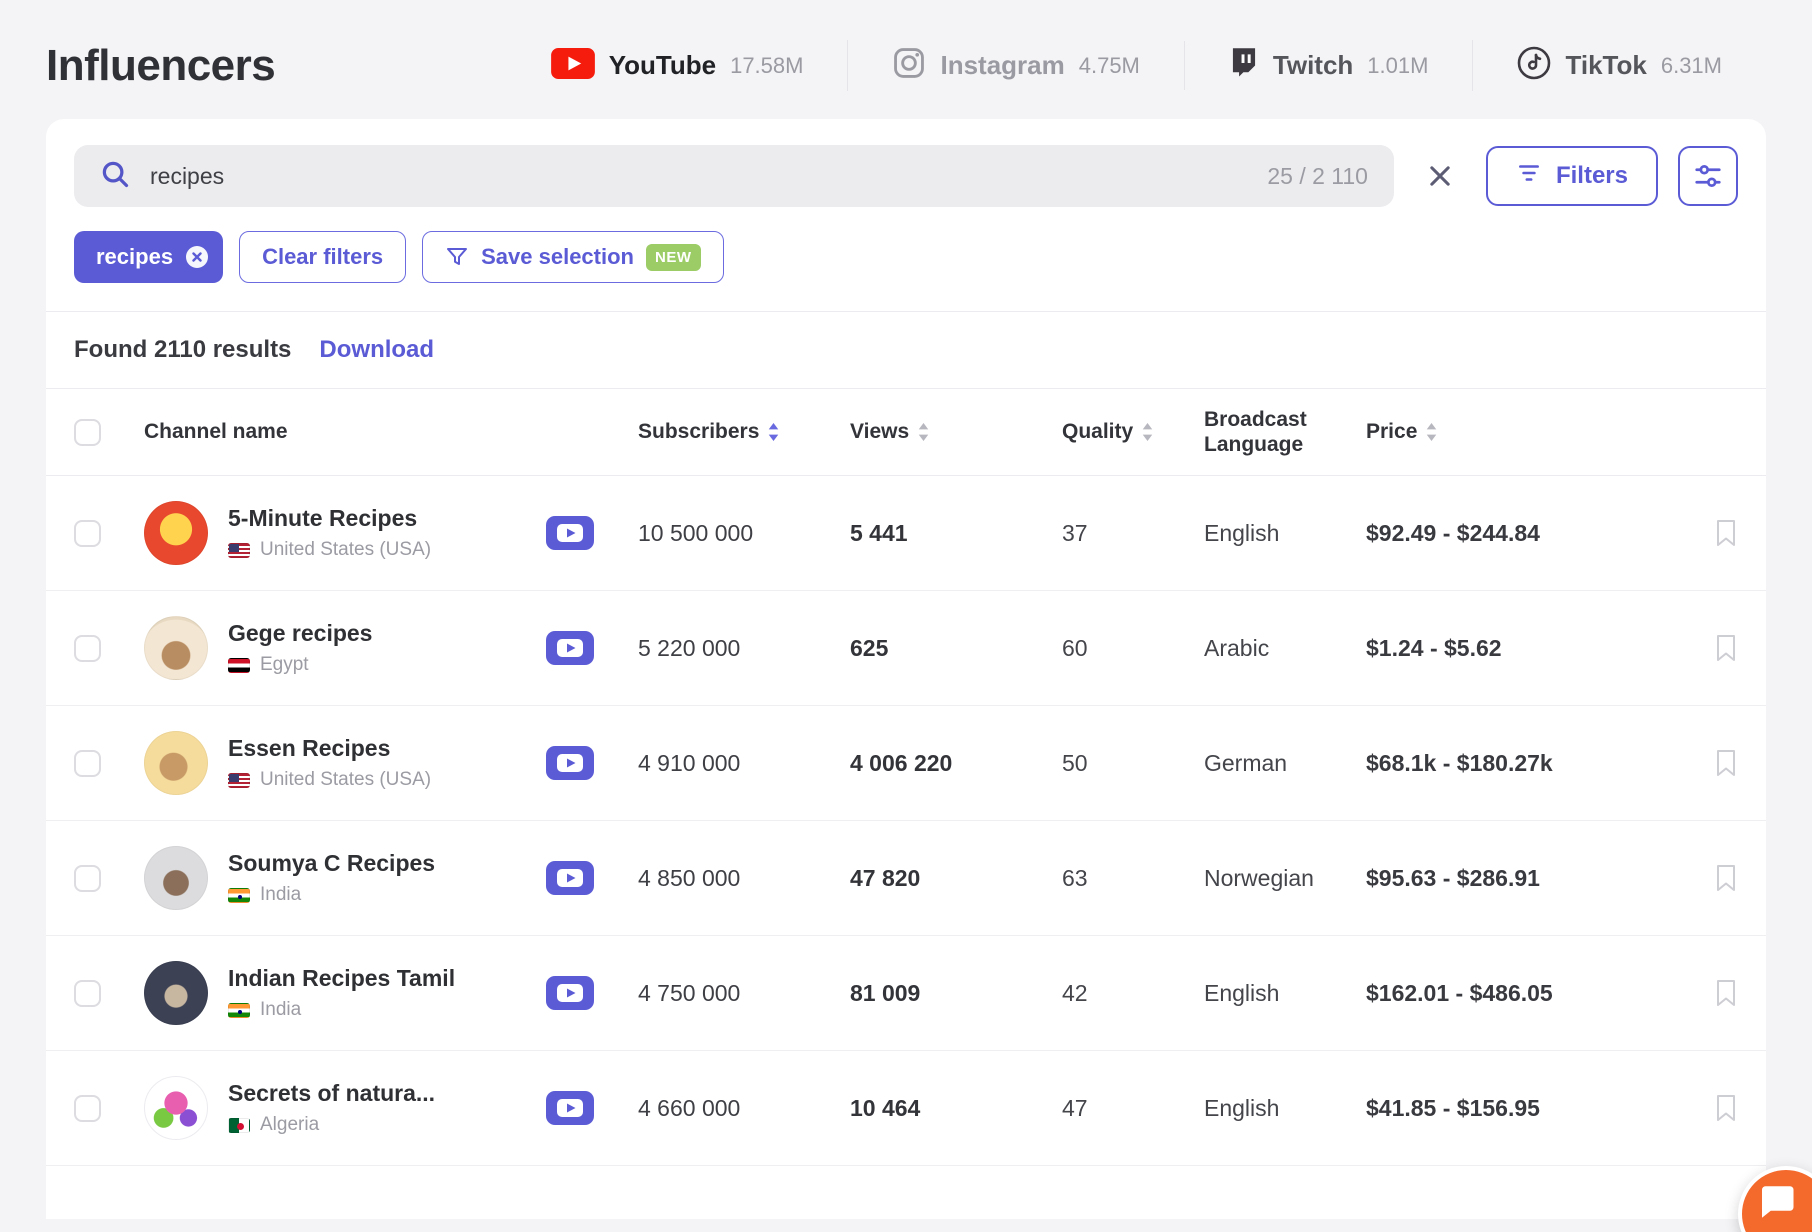 This screenshot has height=1232, width=1812. Describe the element at coordinates (1133, 432) in the screenshot. I see `column-header-quality: Quality` at that location.